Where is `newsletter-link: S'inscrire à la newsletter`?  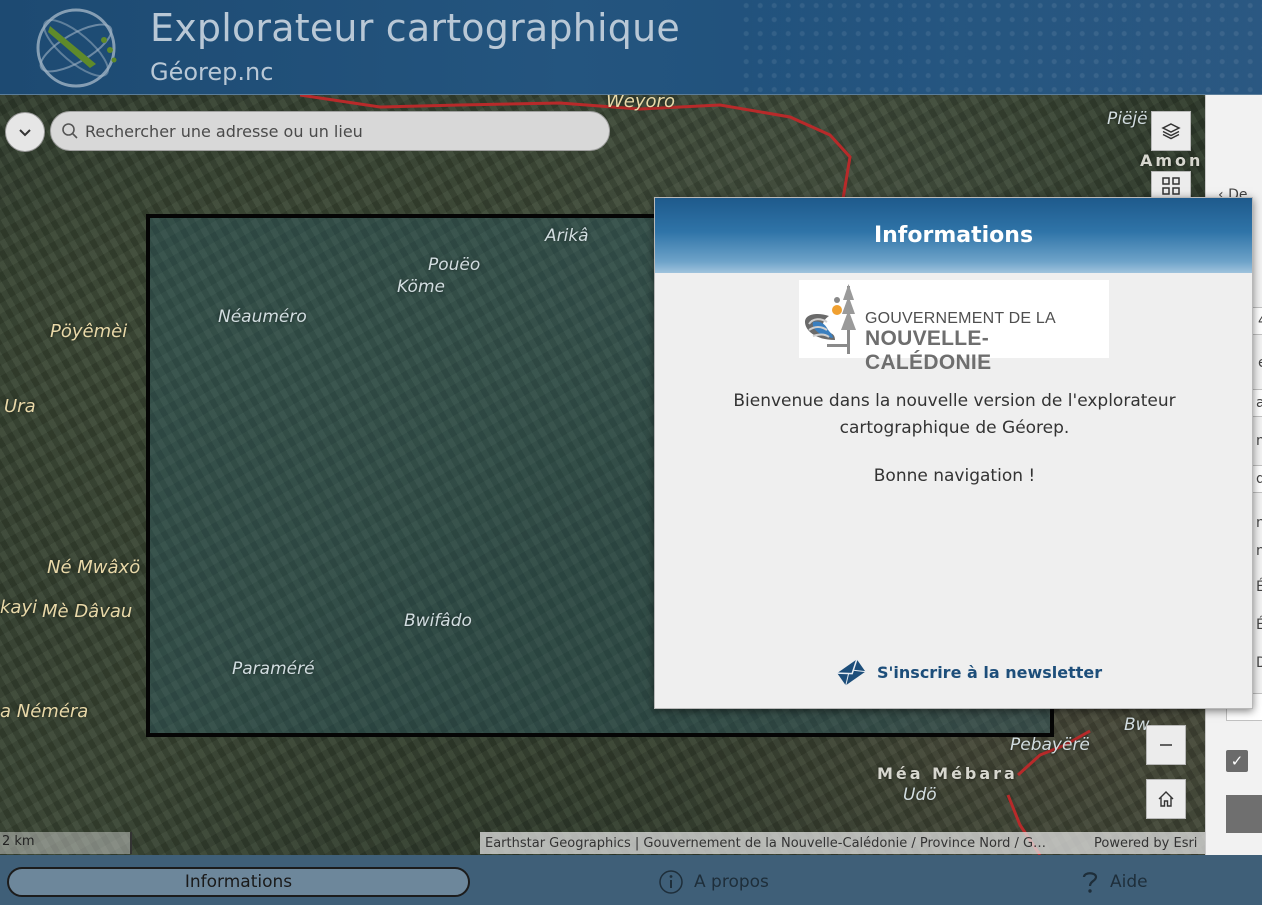 newsletter-link: S'inscrire à la newsletter is located at coordinates (968, 672).